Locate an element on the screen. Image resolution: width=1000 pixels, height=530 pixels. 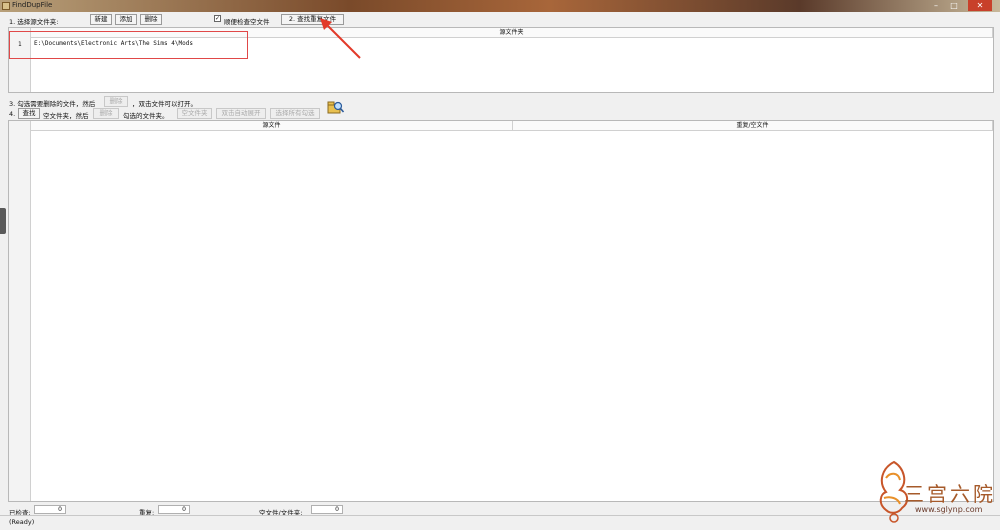
watermark-url: www.sglynp.com is located at coordinates (949, 509).